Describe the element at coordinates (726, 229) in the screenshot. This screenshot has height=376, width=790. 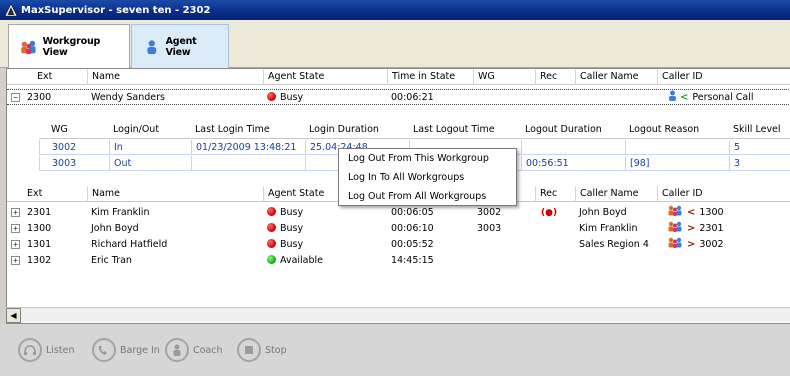
I see `row-caller-id: >2301` at that location.